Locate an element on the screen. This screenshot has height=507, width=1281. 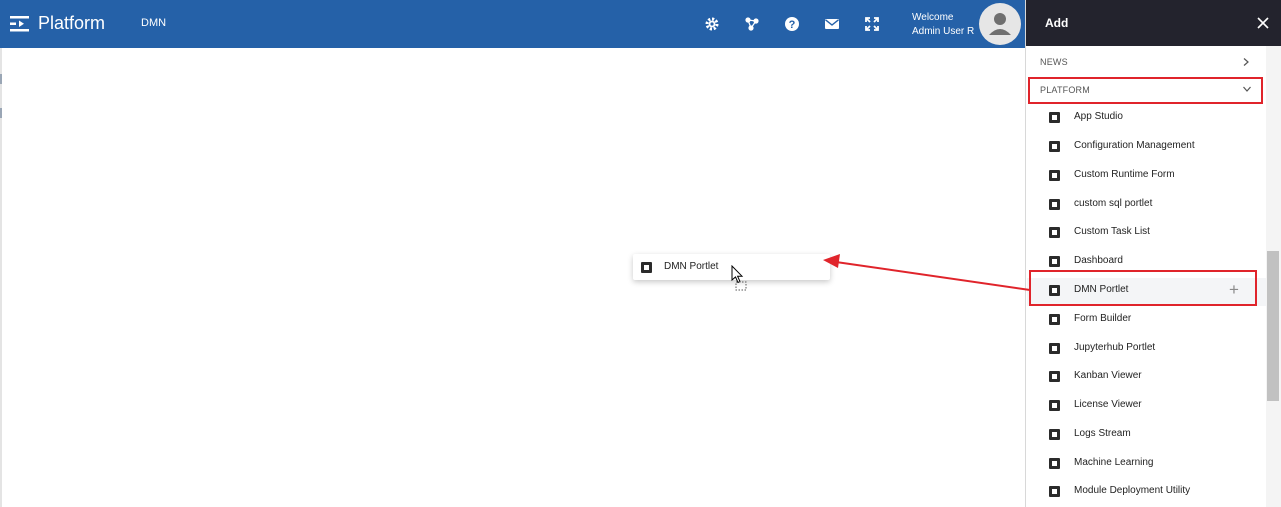
add-panel-title: Add is located at coordinates (1057, 23).